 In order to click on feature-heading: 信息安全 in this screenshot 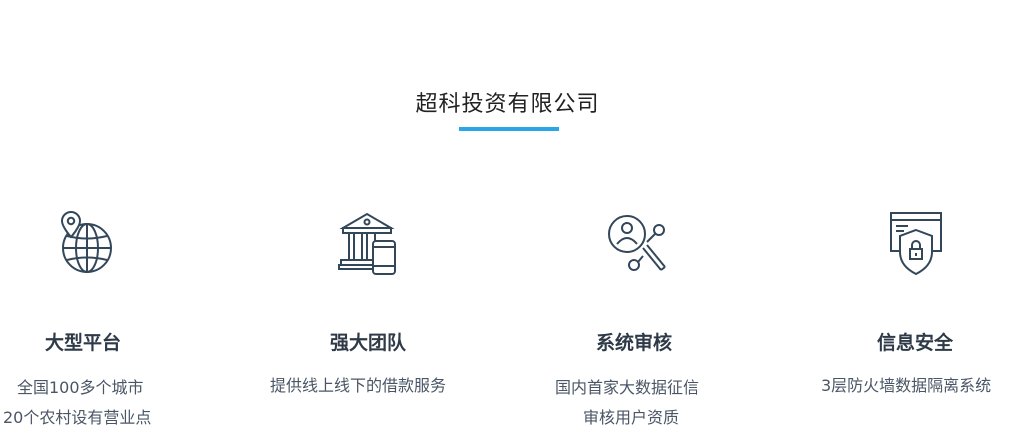, I will do `click(915, 343)`.